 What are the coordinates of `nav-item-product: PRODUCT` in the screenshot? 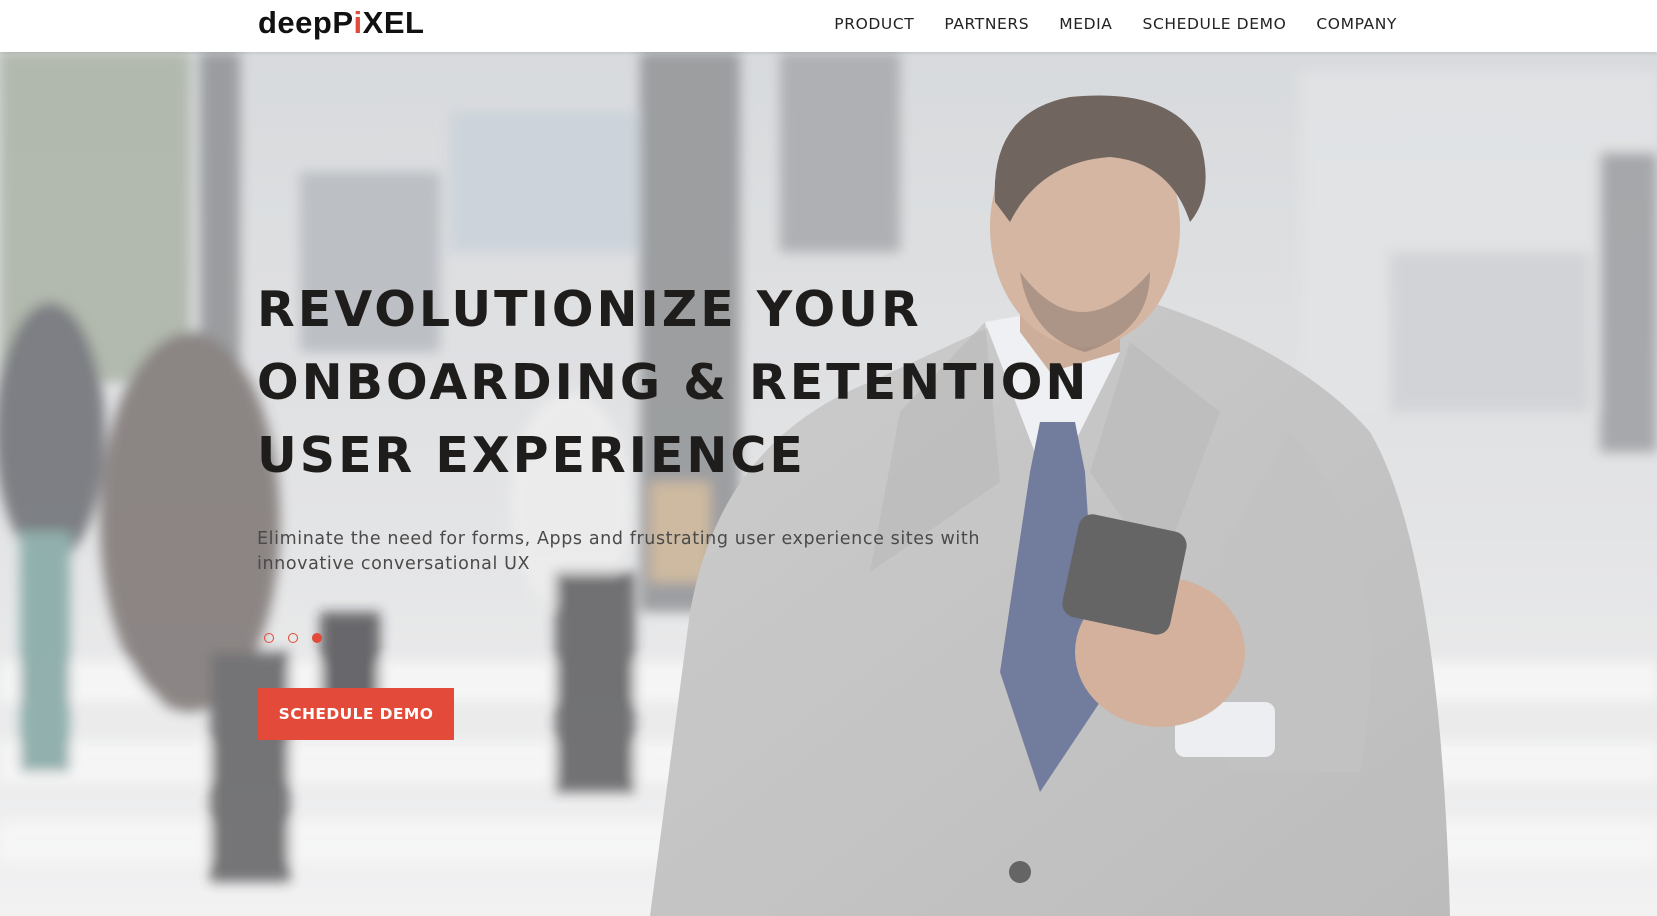 It's located at (874, 24).